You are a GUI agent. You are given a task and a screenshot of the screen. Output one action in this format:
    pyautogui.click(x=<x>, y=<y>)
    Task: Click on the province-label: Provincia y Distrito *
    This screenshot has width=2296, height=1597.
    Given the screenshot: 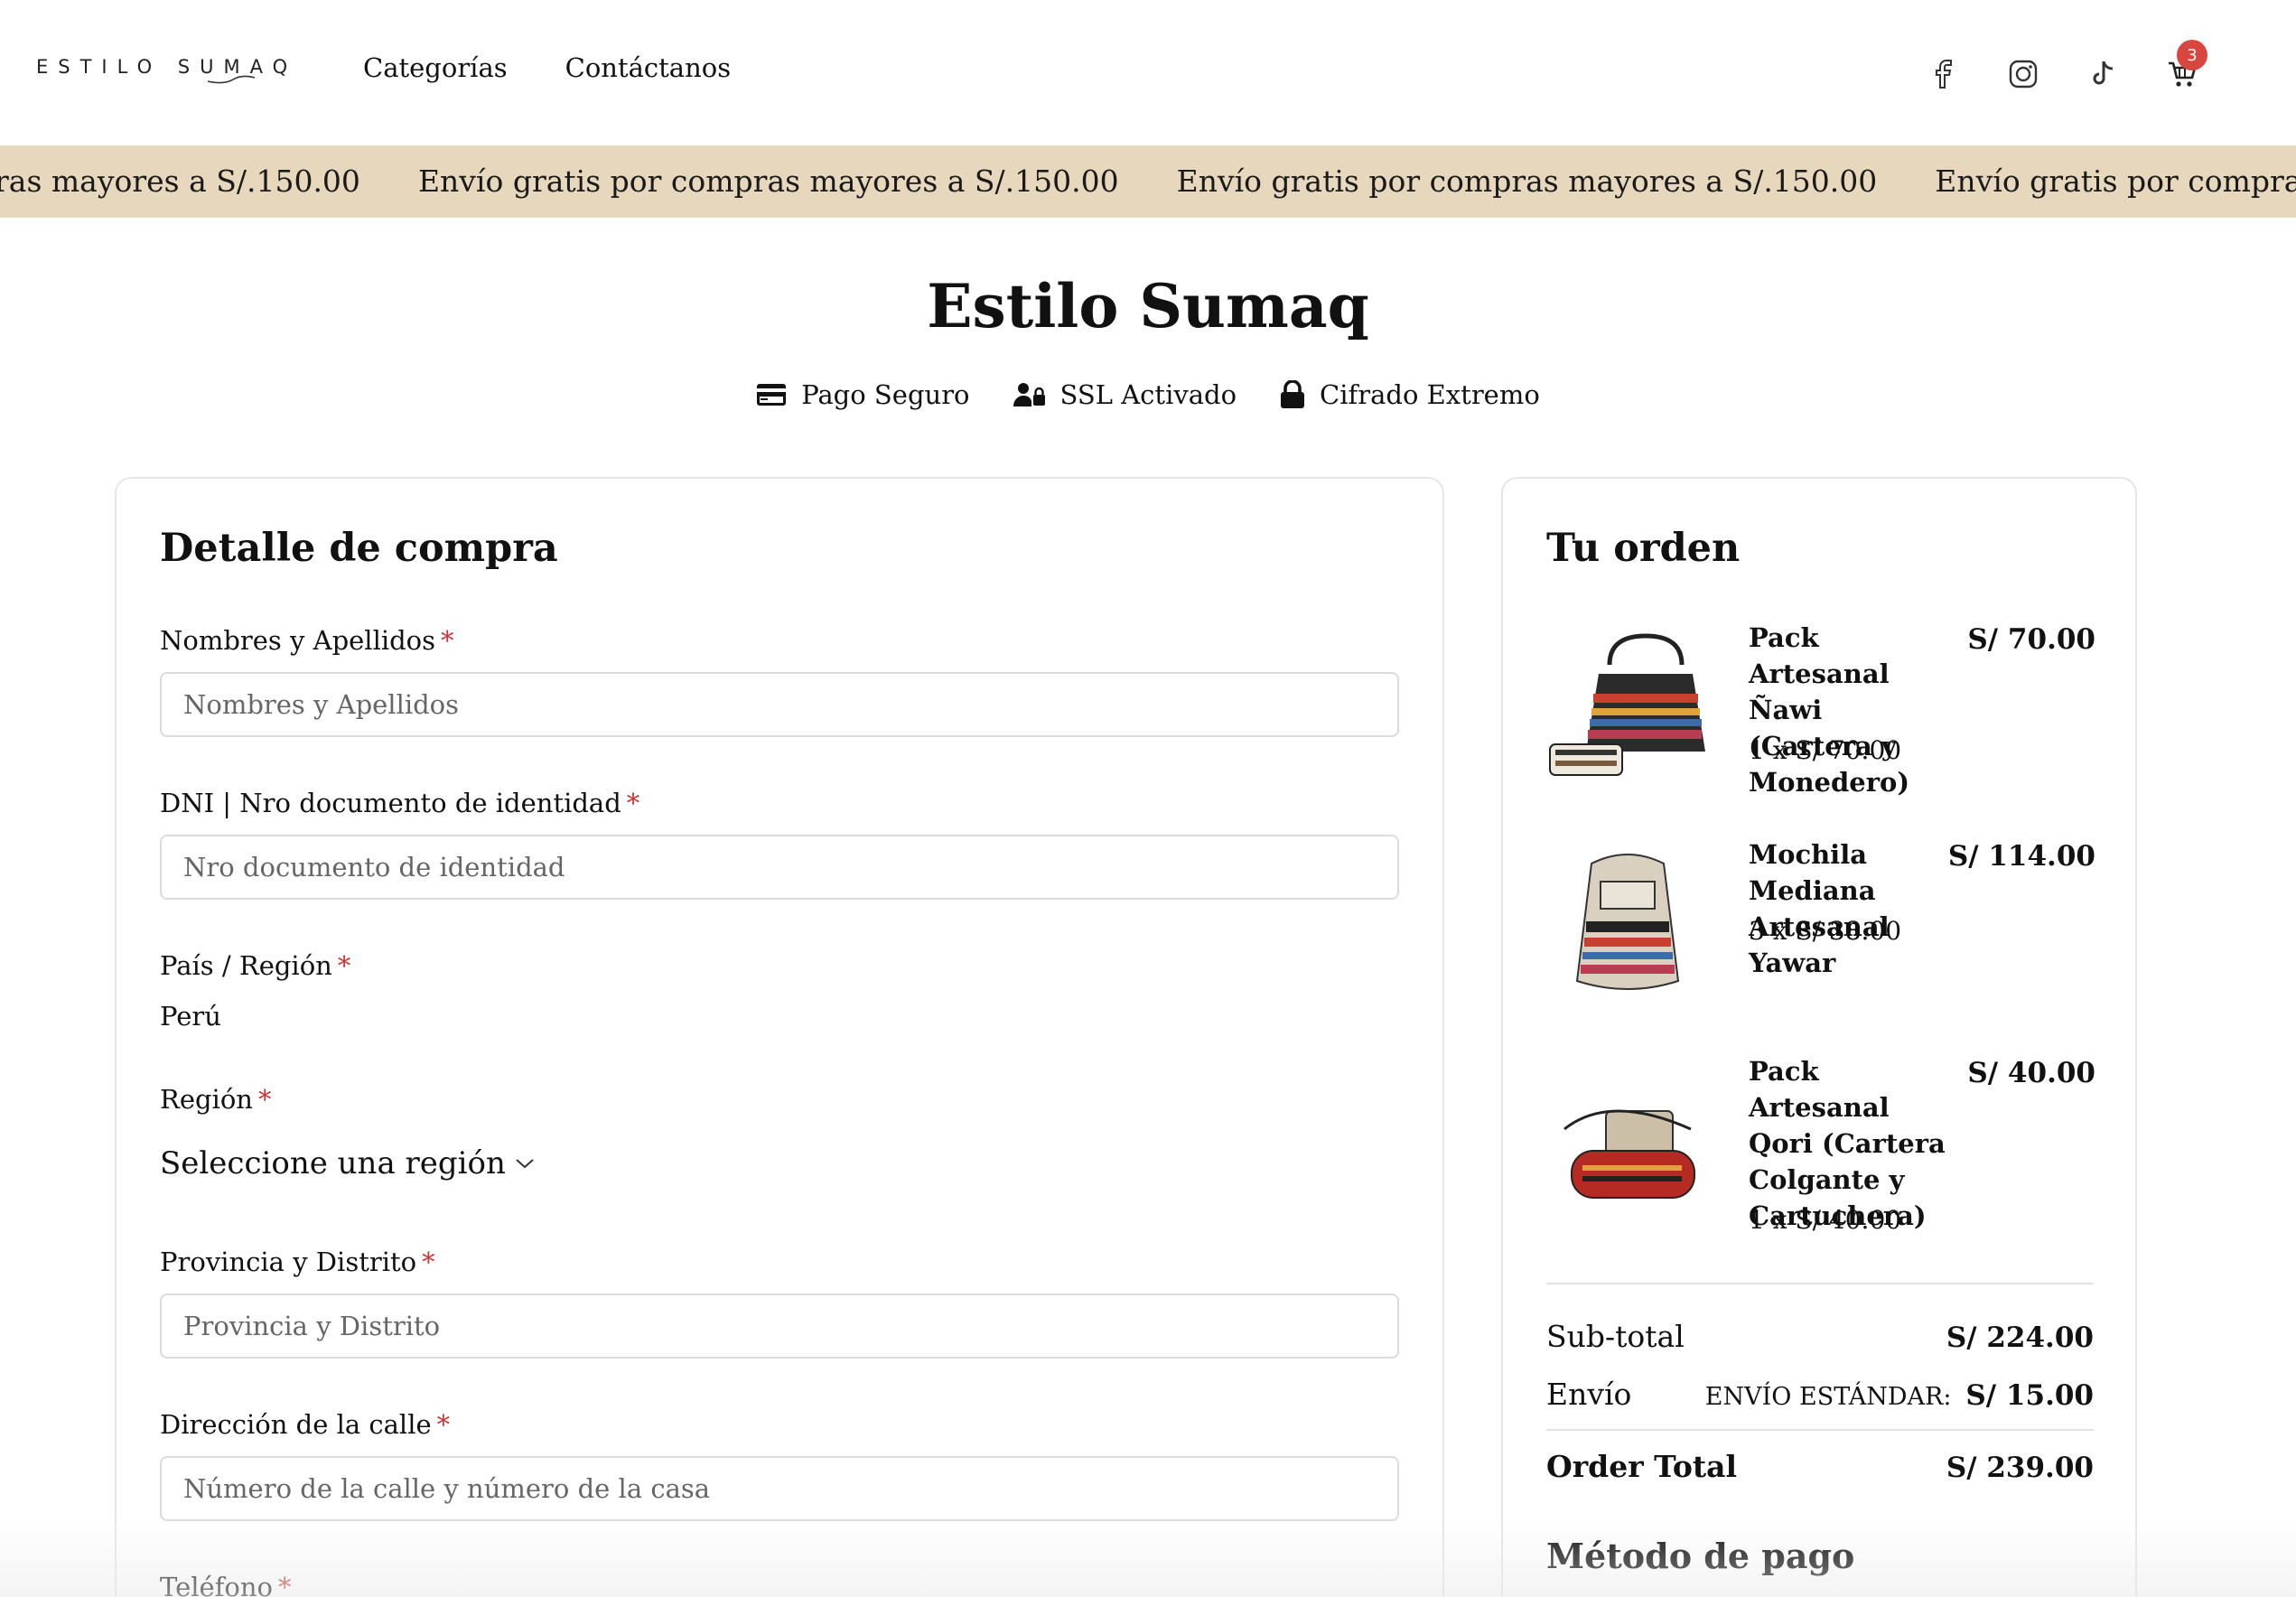 What is the action you would take?
    pyautogui.click(x=297, y=1262)
    